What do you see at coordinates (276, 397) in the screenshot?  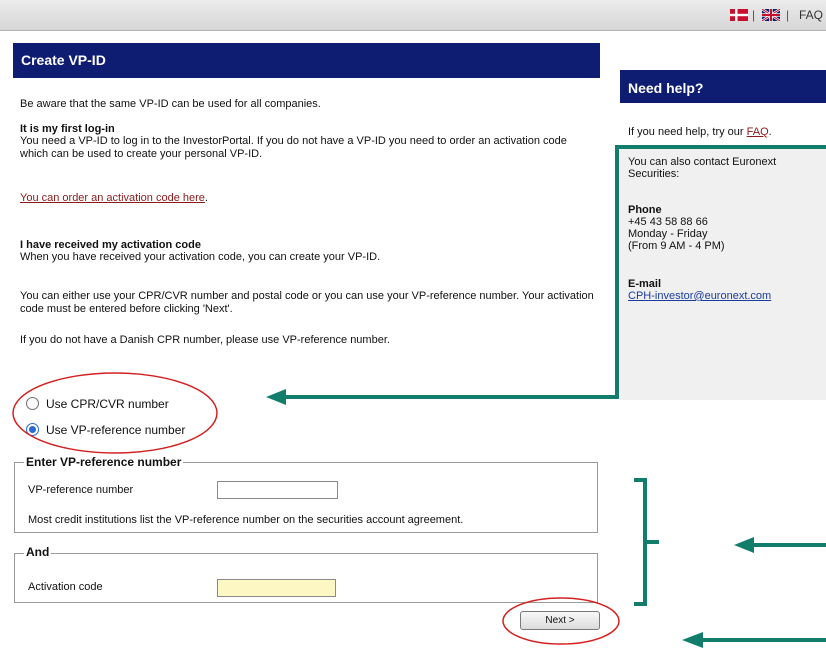 I see `radio-arrowhead` at bounding box center [276, 397].